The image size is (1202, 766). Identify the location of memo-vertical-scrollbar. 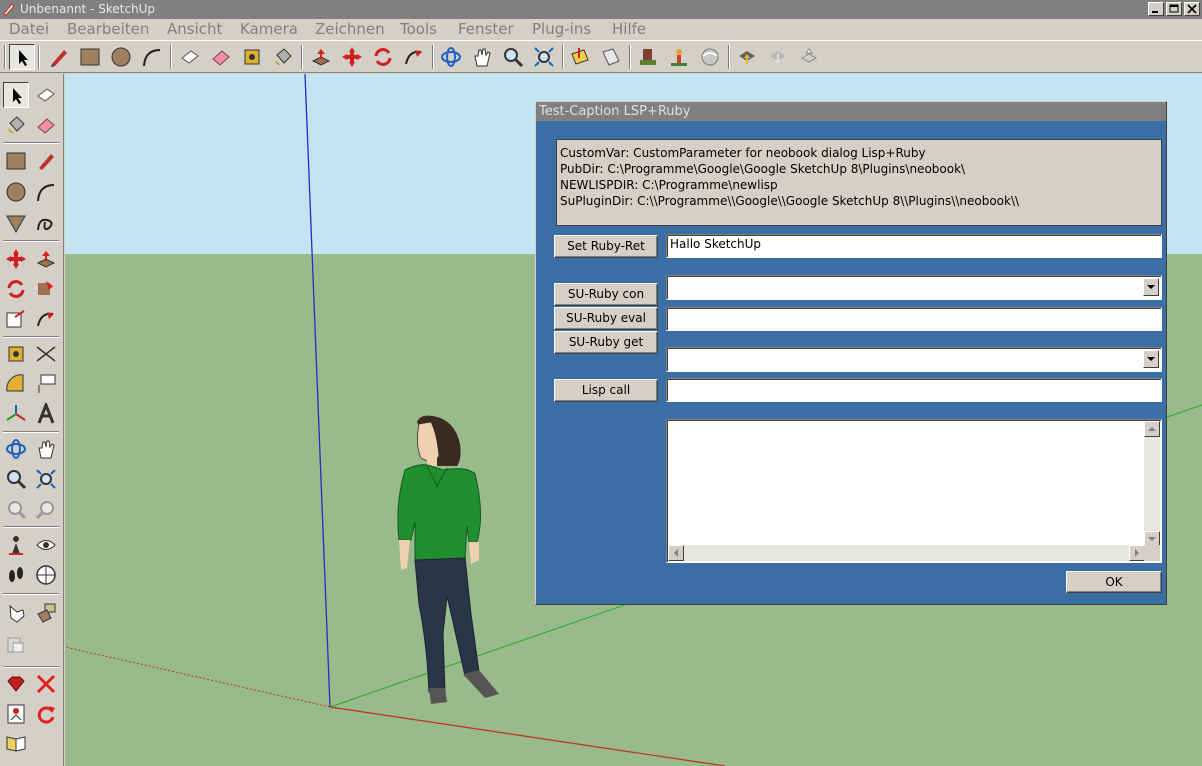
(1152, 484).